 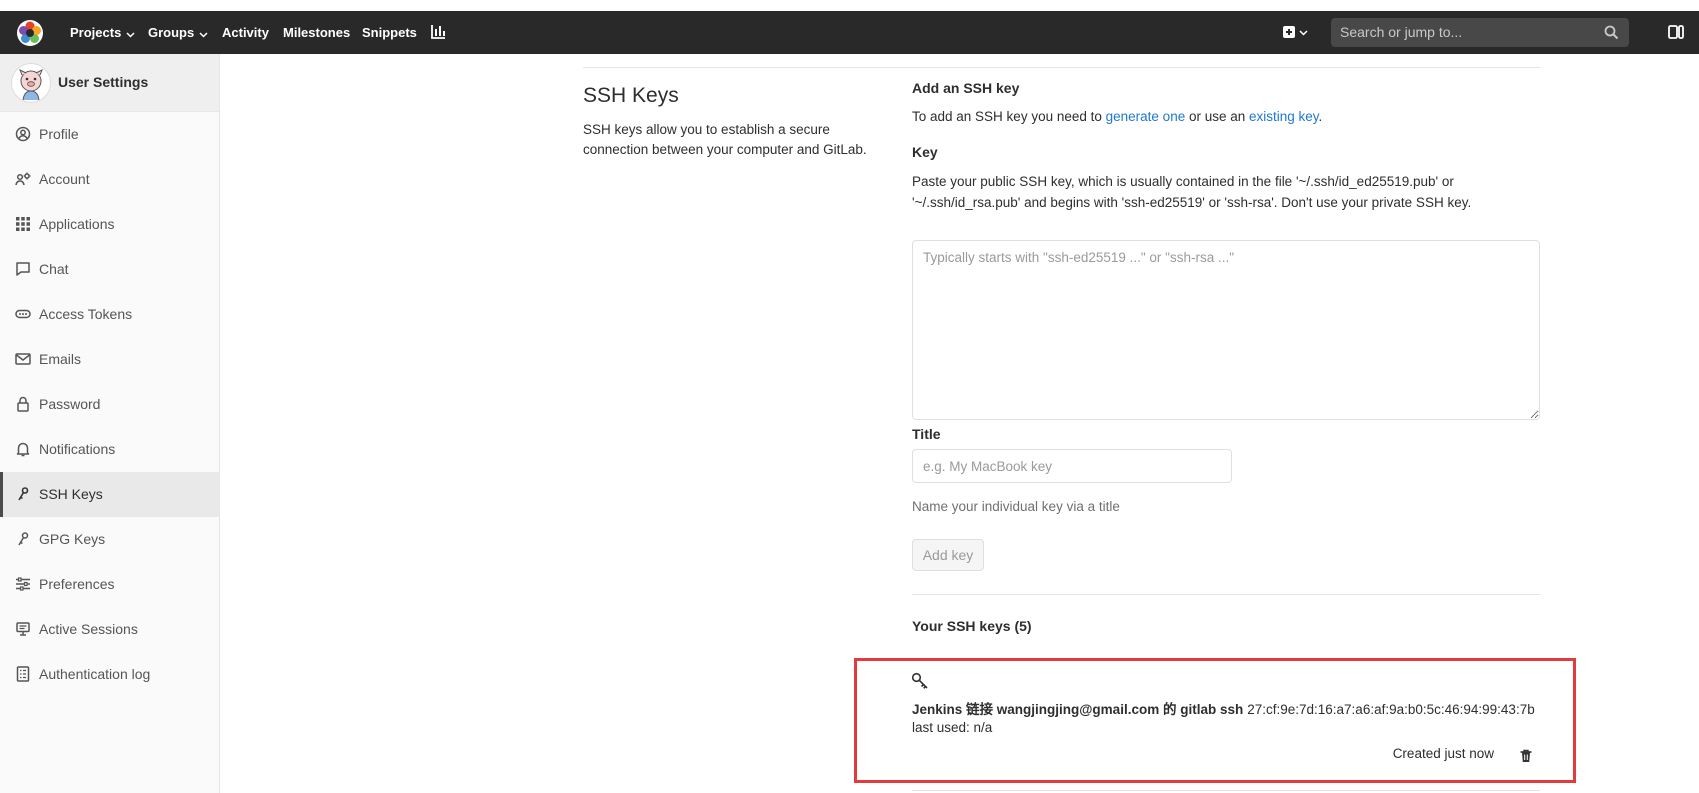 I want to click on add-key-button: Add key, so click(x=948, y=555).